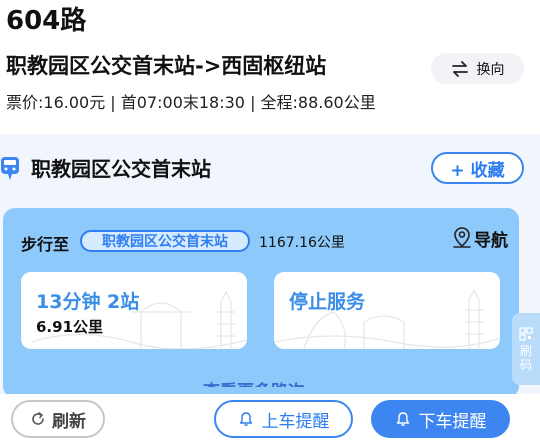  What do you see at coordinates (46, 21) in the screenshot?
I see `route-title: 604路` at bounding box center [46, 21].